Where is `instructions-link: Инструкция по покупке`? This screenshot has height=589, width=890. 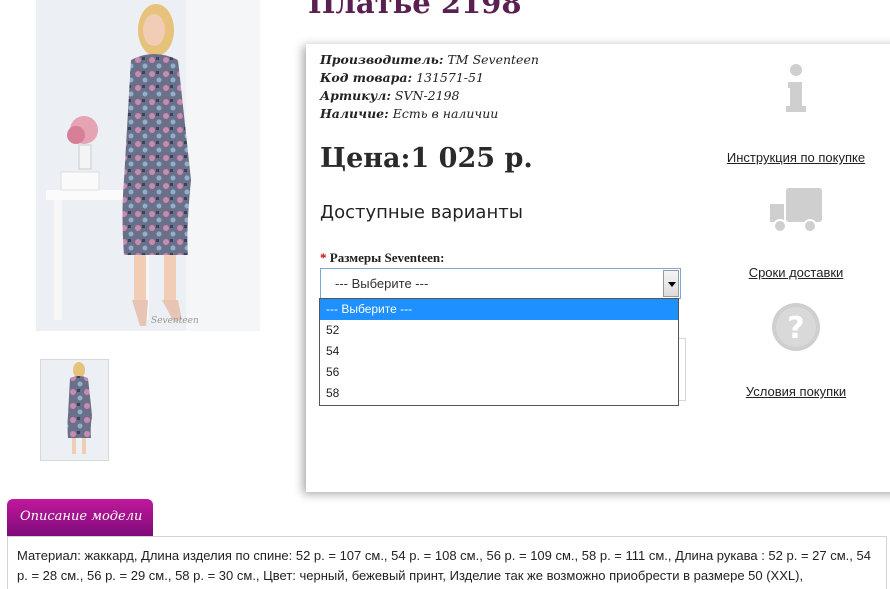
instructions-link: Инструкция по покупке is located at coordinates (796, 157).